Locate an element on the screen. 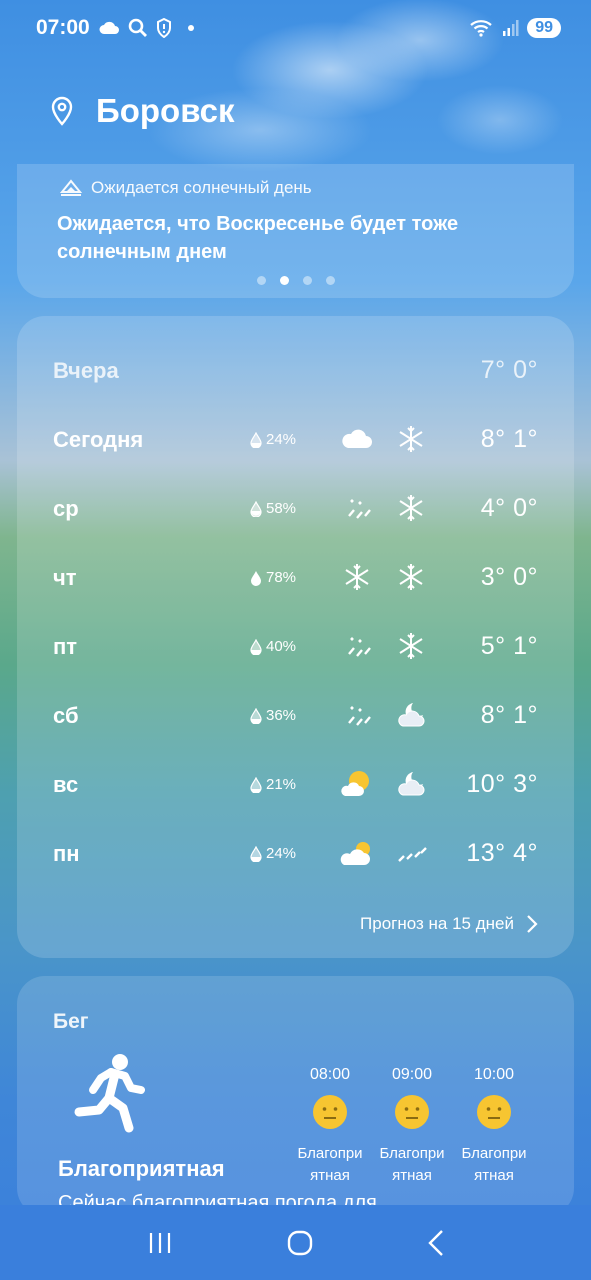 The image size is (591, 1280). forecast-day: сб is located at coordinates (66, 715).